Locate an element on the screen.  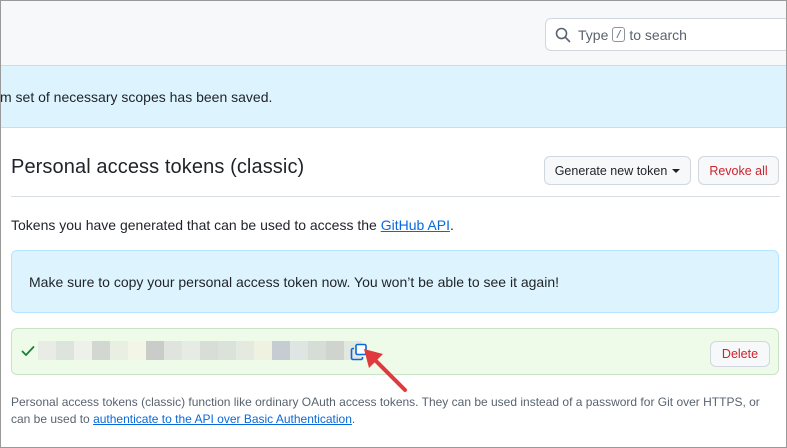
search-placeholder-suffix: to search is located at coordinates (658, 34).